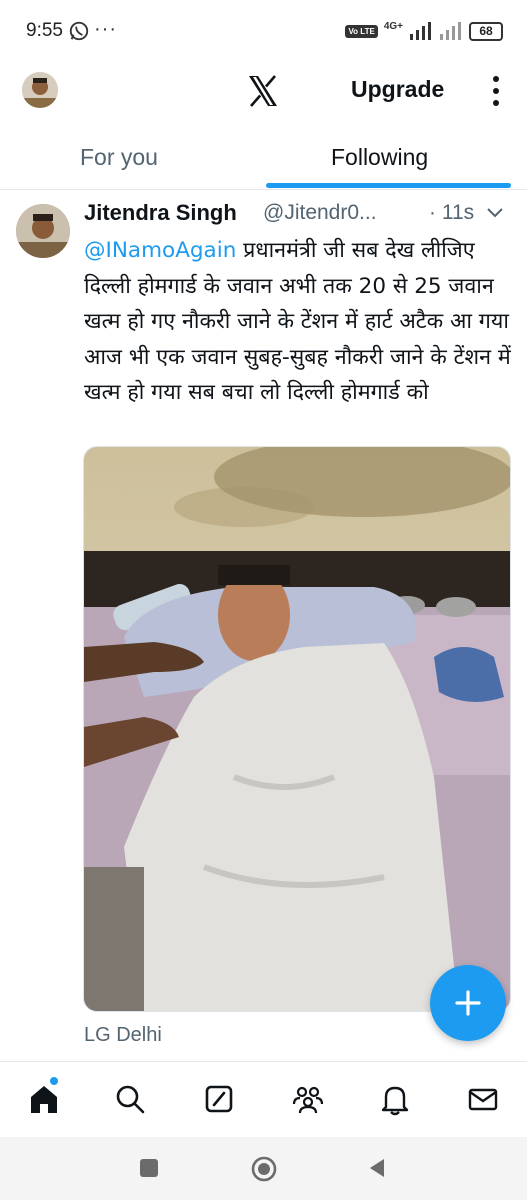 This screenshot has height=1200, width=527. Describe the element at coordinates (44, 1099) in the screenshot. I see `home-icon` at that location.